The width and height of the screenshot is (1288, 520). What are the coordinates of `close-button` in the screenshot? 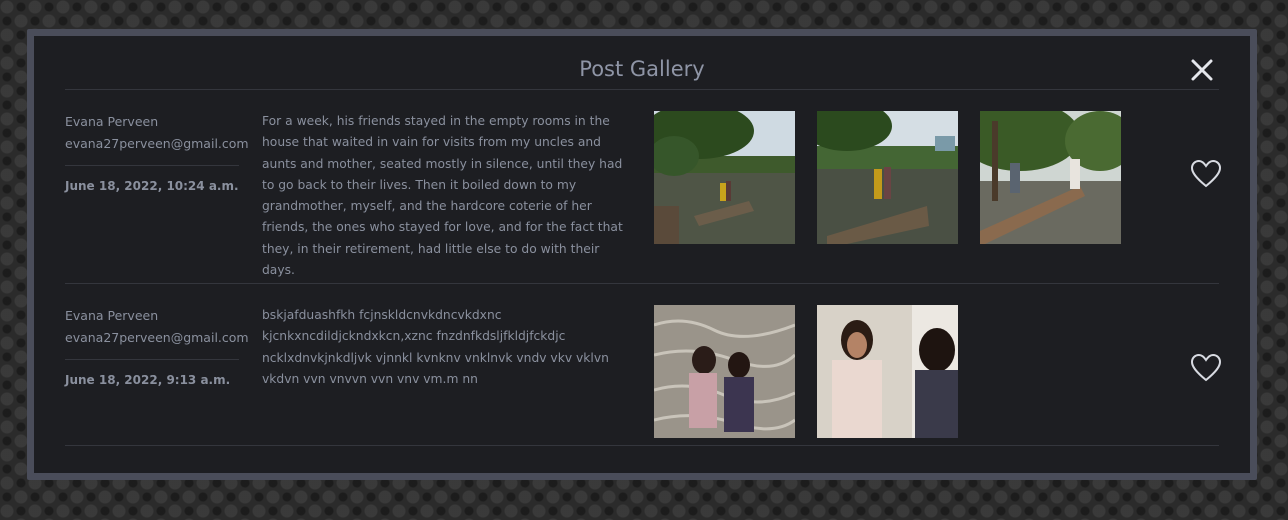 It's located at (1202, 70).